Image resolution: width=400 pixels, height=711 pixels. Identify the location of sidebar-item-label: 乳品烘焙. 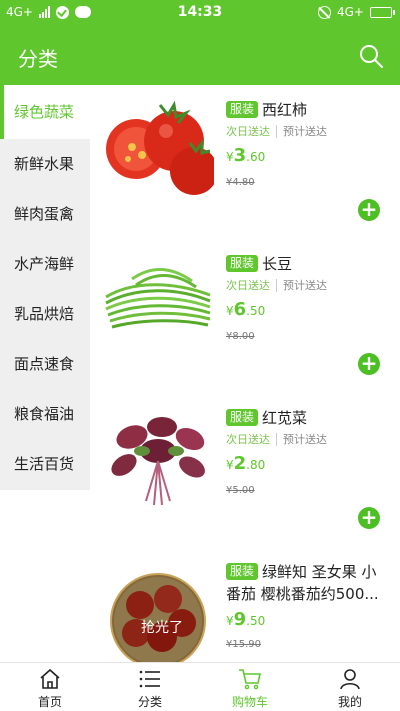
(44, 314).